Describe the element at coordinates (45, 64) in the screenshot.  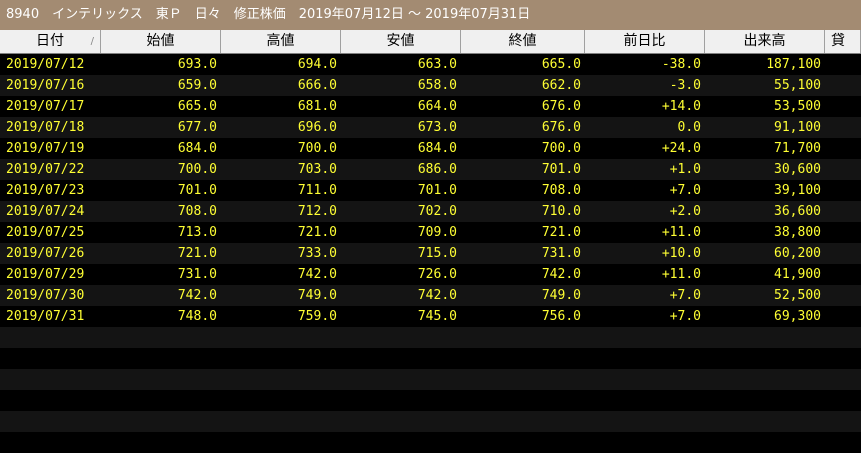
I see `date-cell: 2019/07/12` at that location.